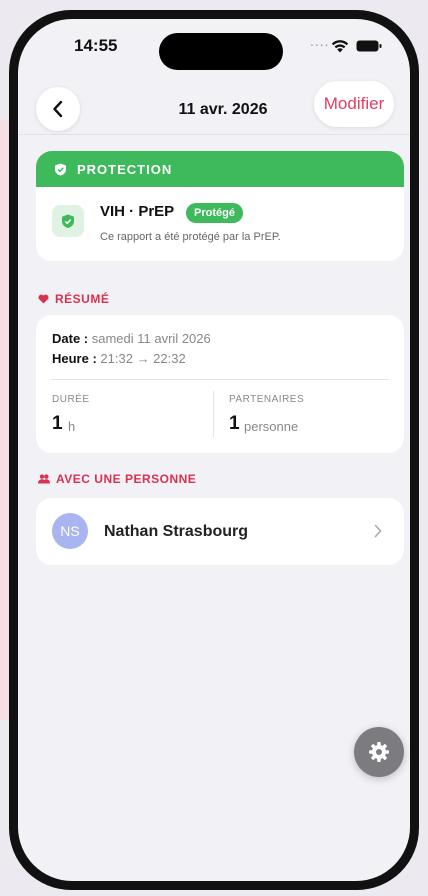 The width and height of the screenshot is (428, 896). What do you see at coordinates (44, 479) in the screenshot?
I see `people-icon` at bounding box center [44, 479].